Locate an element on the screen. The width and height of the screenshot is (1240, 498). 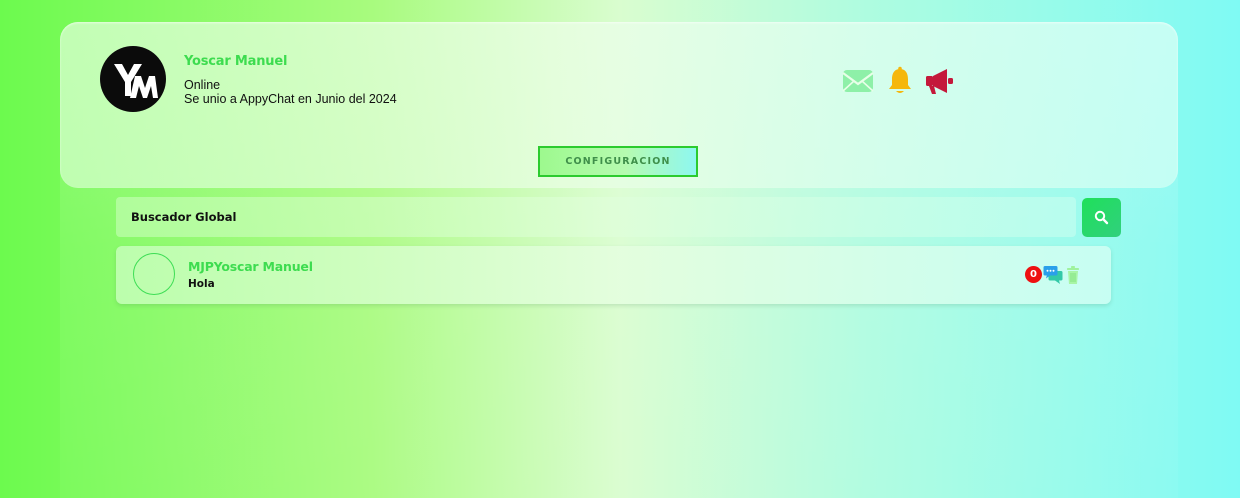
search-button is located at coordinates (1101, 217).